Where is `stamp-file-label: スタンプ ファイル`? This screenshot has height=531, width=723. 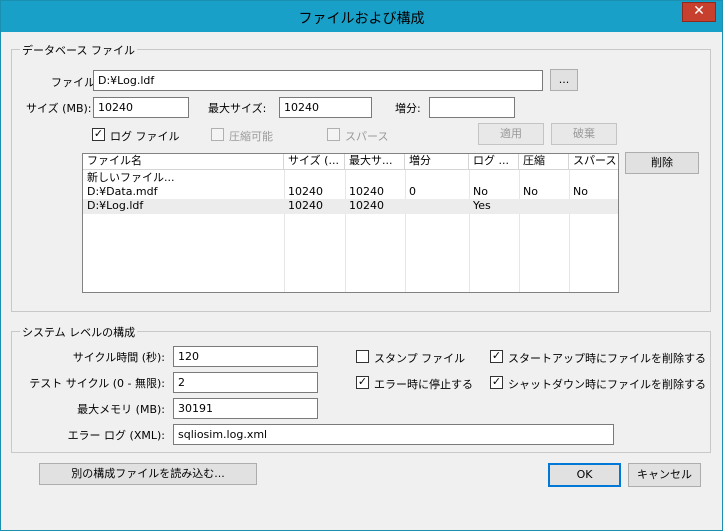 stamp-file-label: スタンプ ファイル is located at coordinates (420, 358).